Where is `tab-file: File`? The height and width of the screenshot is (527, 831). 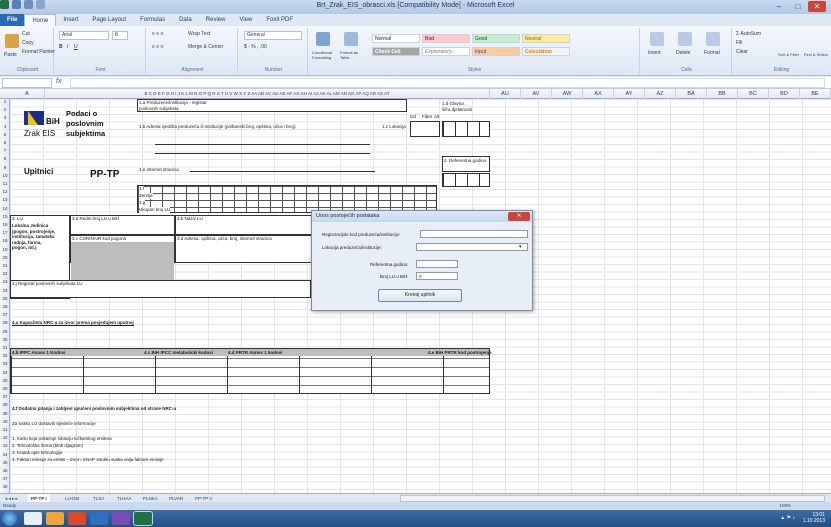 tab-file: File is located at coordinates (12, 20).